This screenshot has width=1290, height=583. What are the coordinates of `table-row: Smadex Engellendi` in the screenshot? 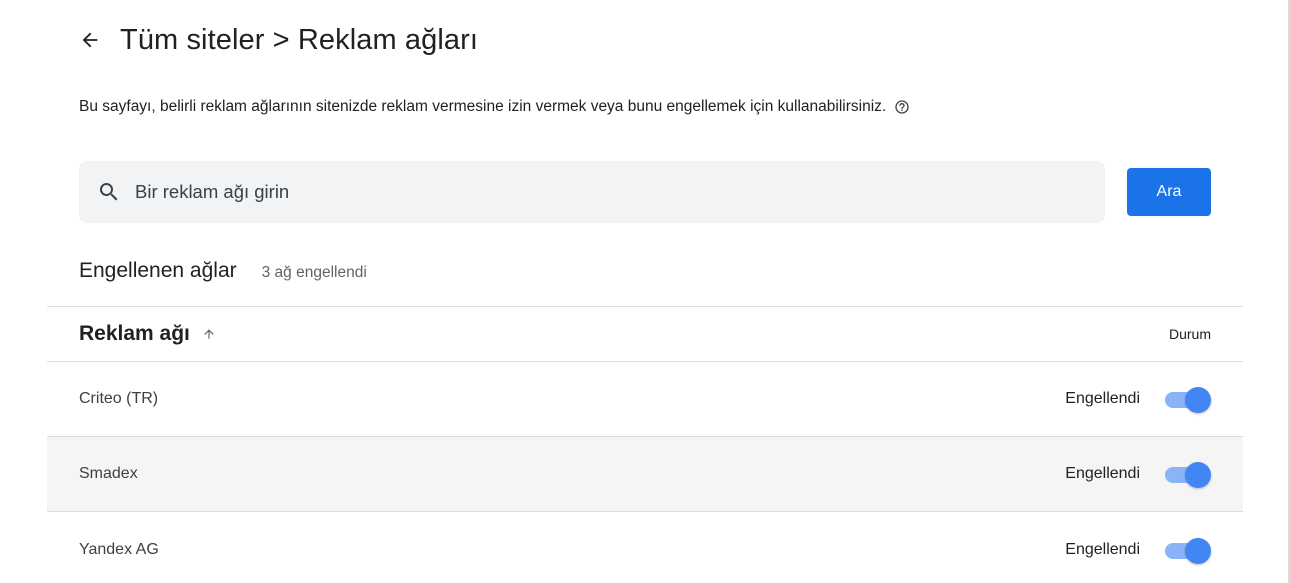 It's located at (645, 474).